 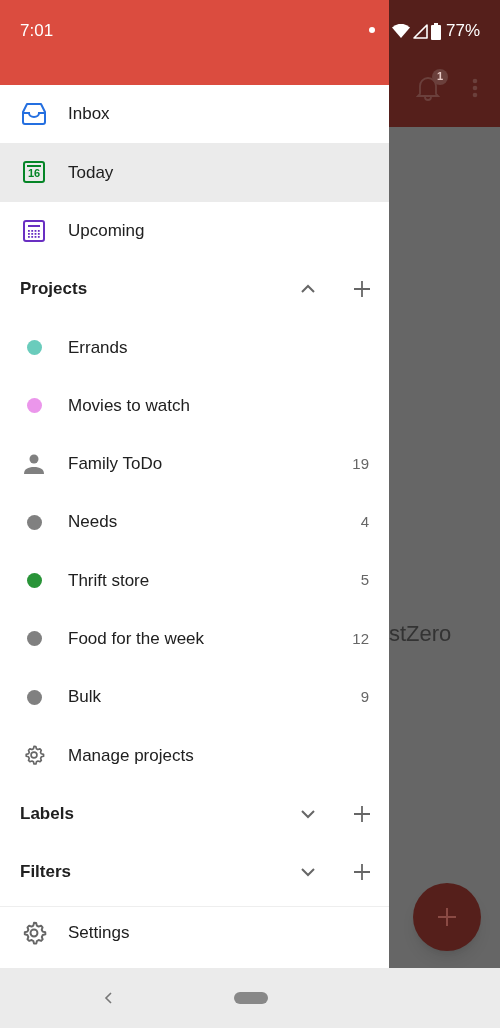 What do you see at coordinates (194, 522) in the screenshot?
I see `project-item: Needs 4` at bounding box center [194, 522].